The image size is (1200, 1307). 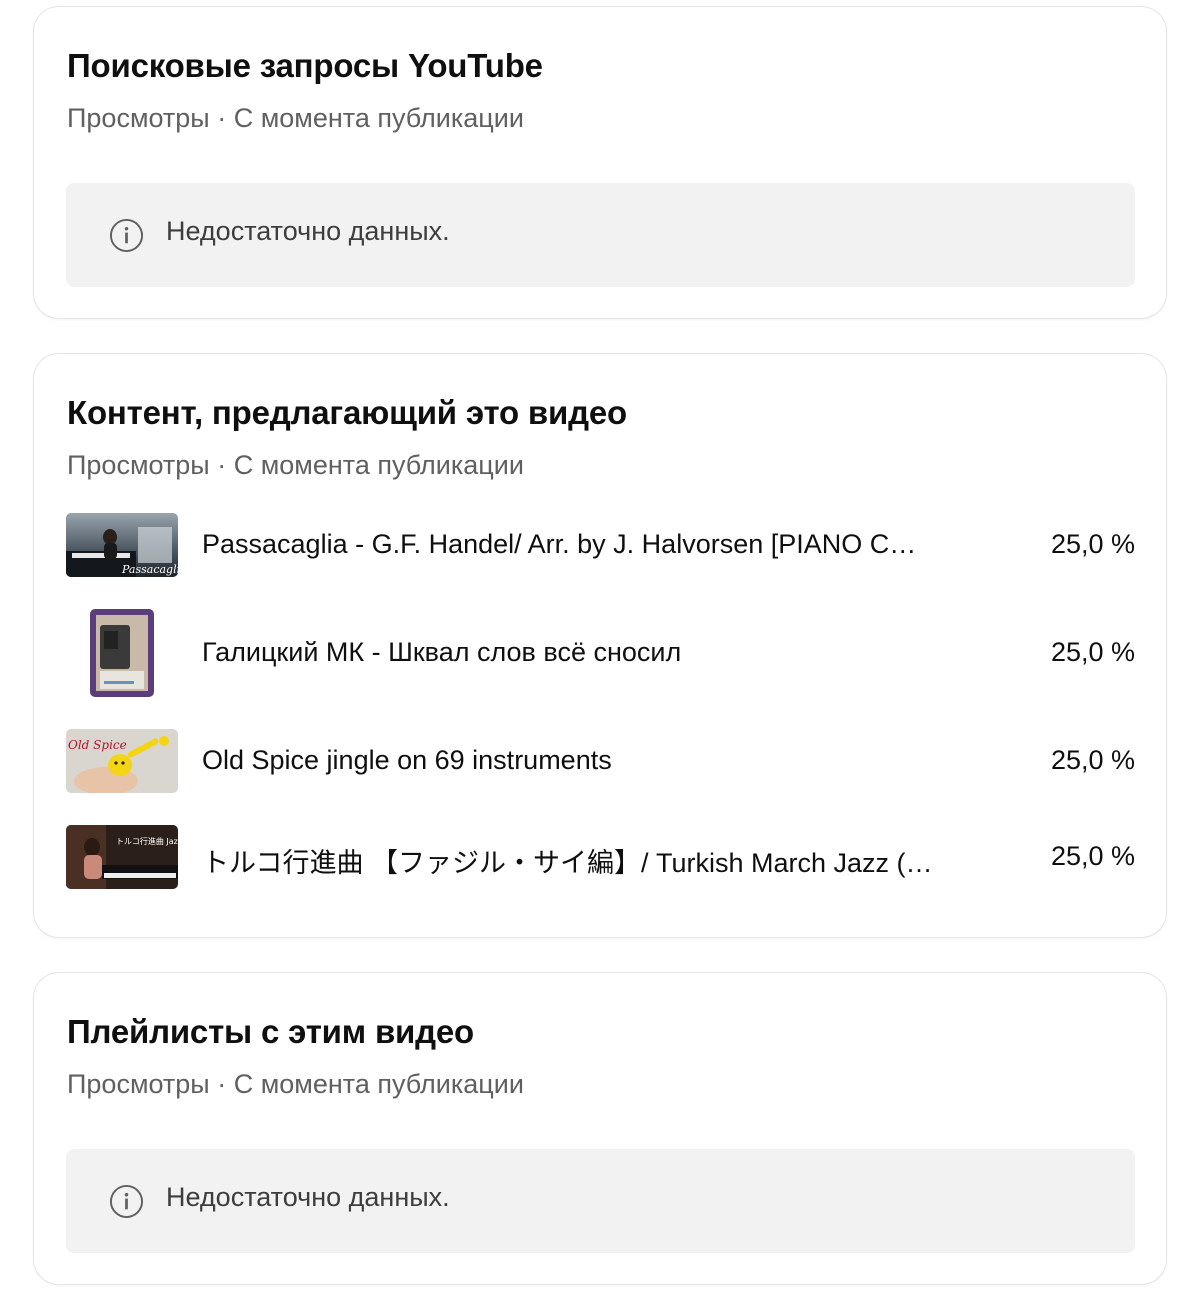 What do you see at coordinates (569, 760) in the screenshot?
I see `video-title: Old Spice jingle on 69 instruments` at bounding box center [569, 760].